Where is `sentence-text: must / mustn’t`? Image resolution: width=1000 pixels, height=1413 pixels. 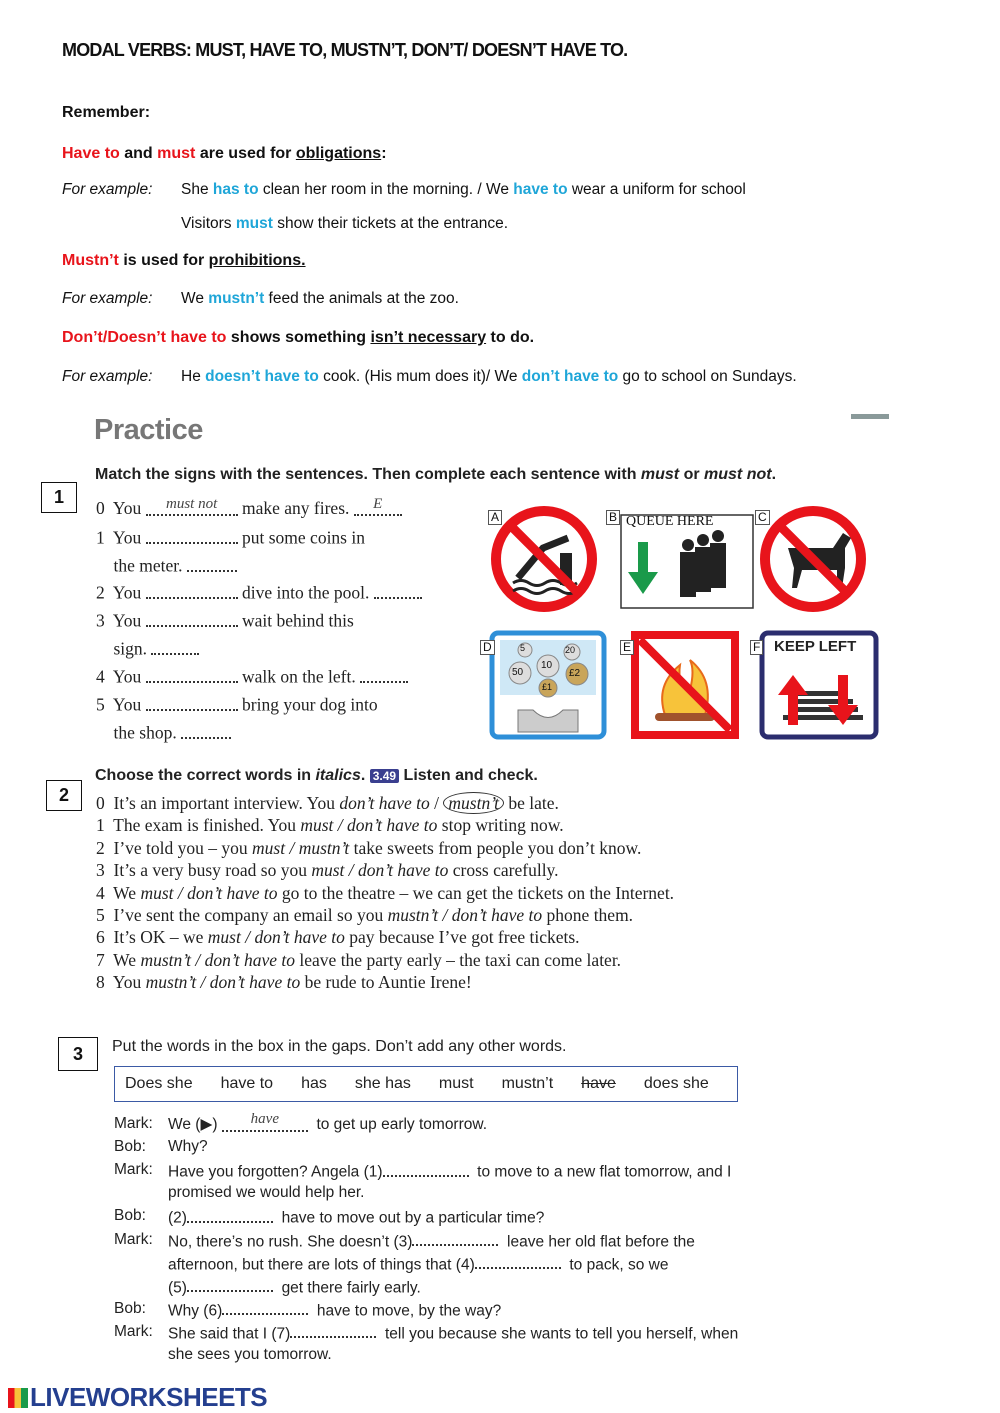 sentence-text: must / mustn’t is located at coordinates (301, 847).